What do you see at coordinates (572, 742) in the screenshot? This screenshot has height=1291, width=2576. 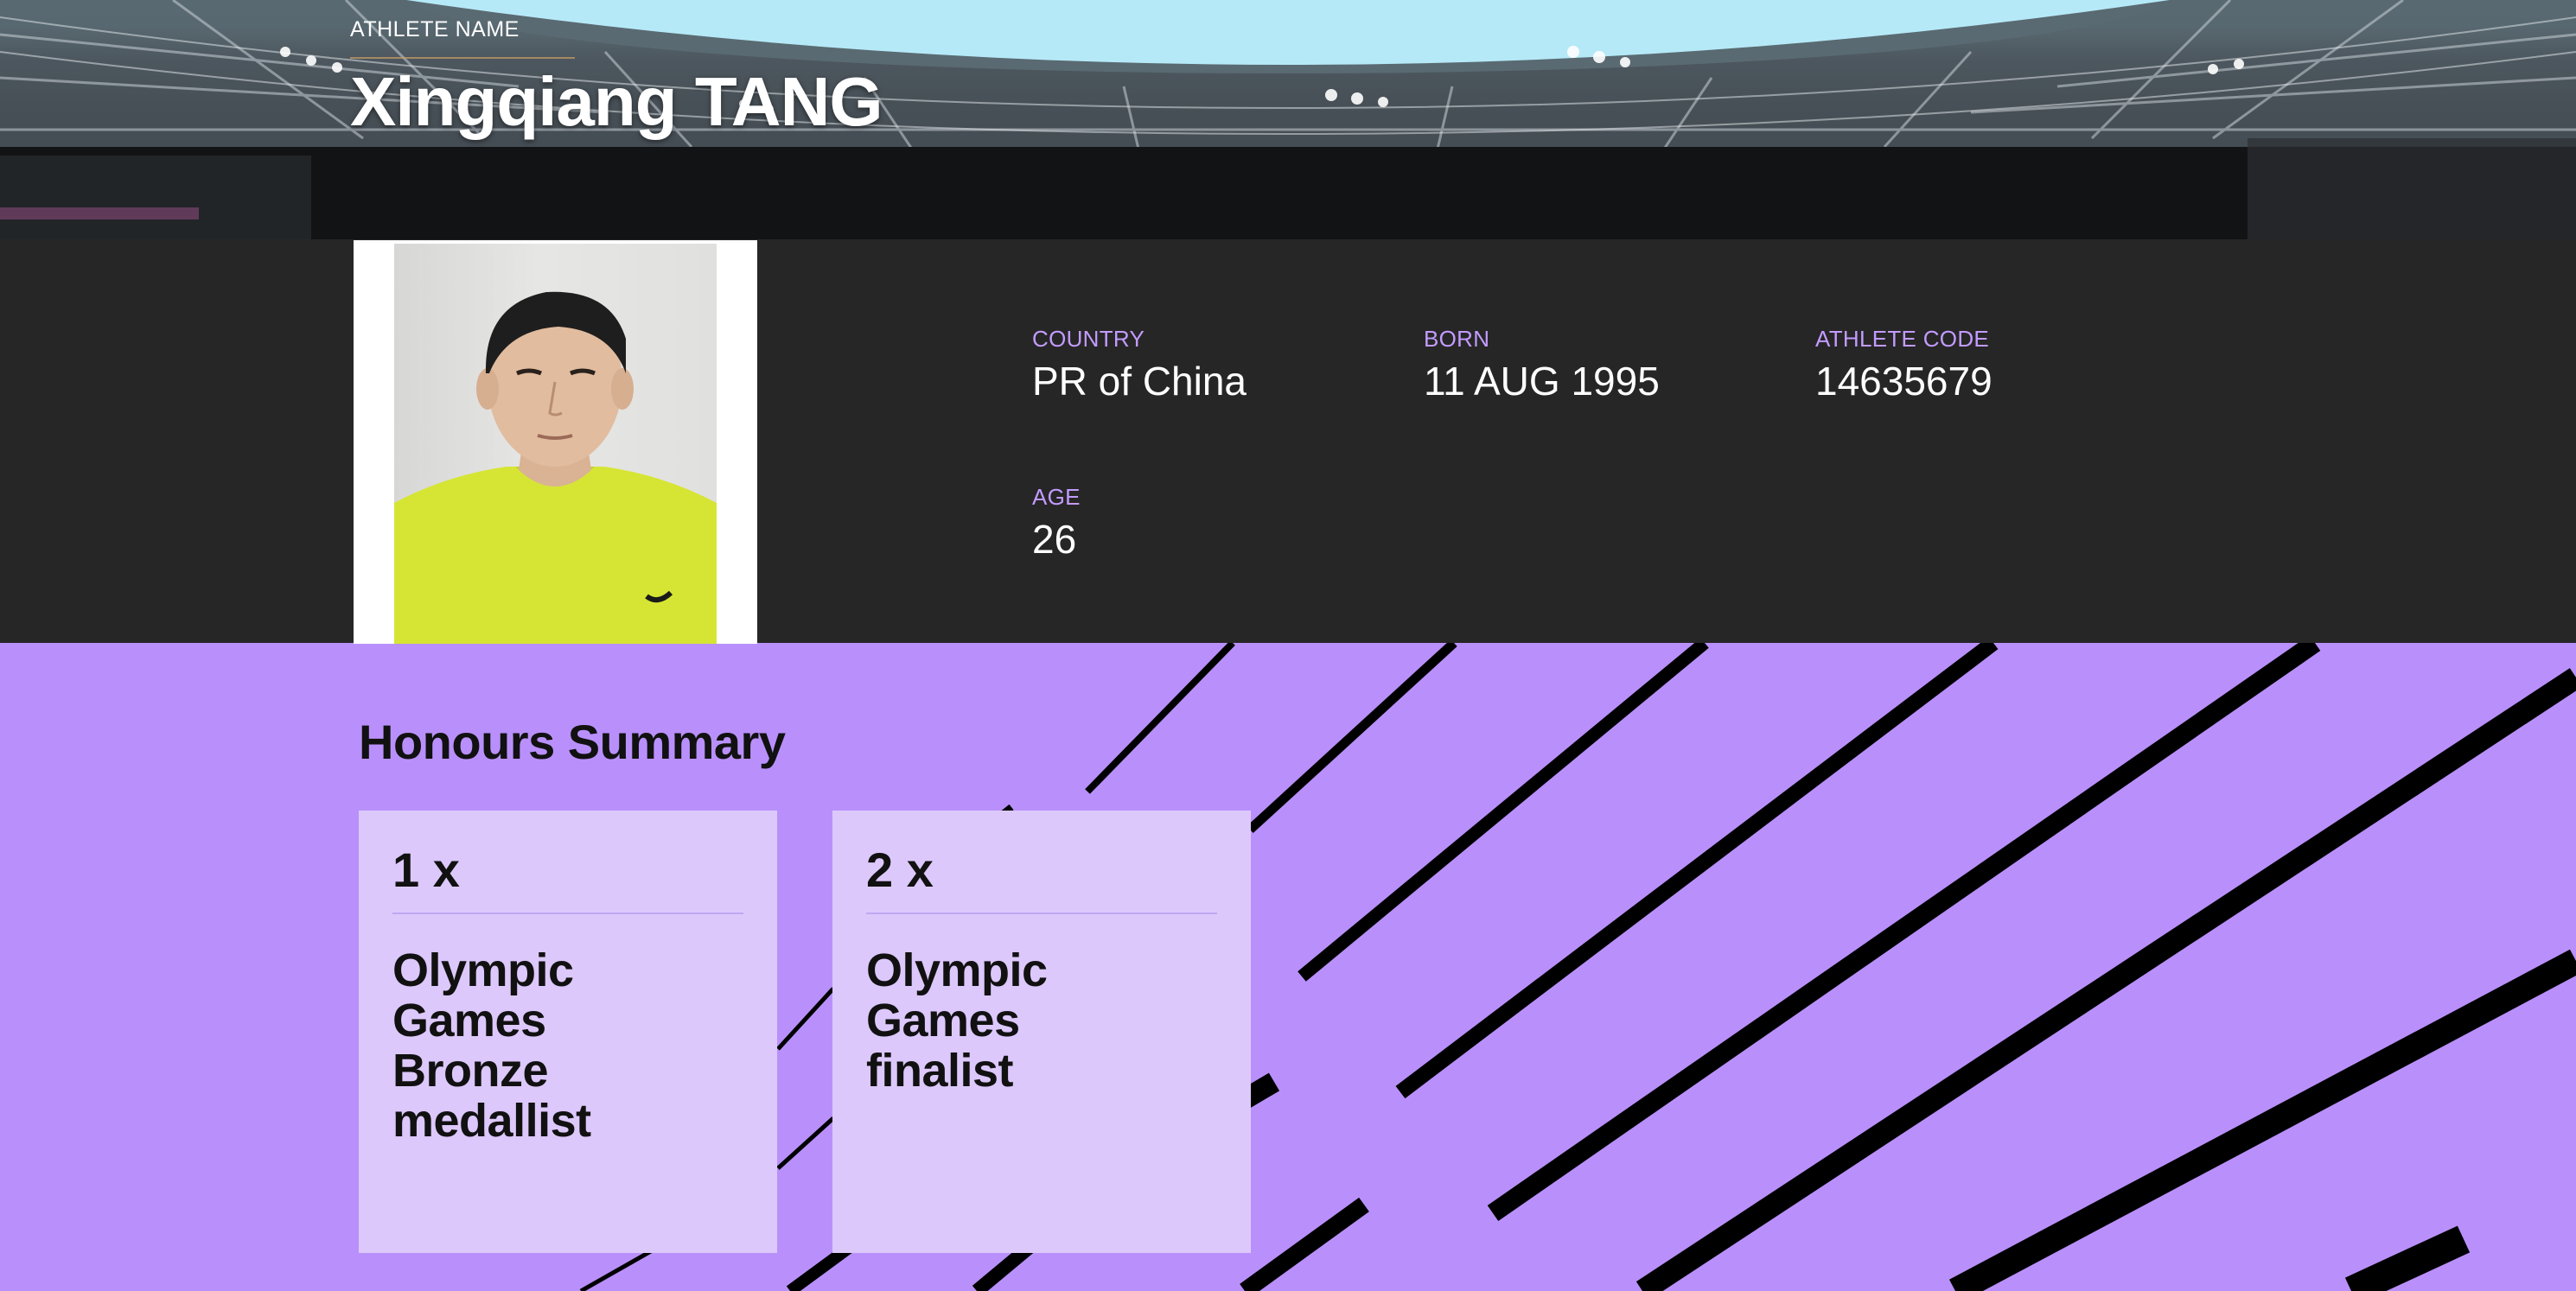 I see `honours-summary-title: Honours Summary` at bounding box center [572, 742].